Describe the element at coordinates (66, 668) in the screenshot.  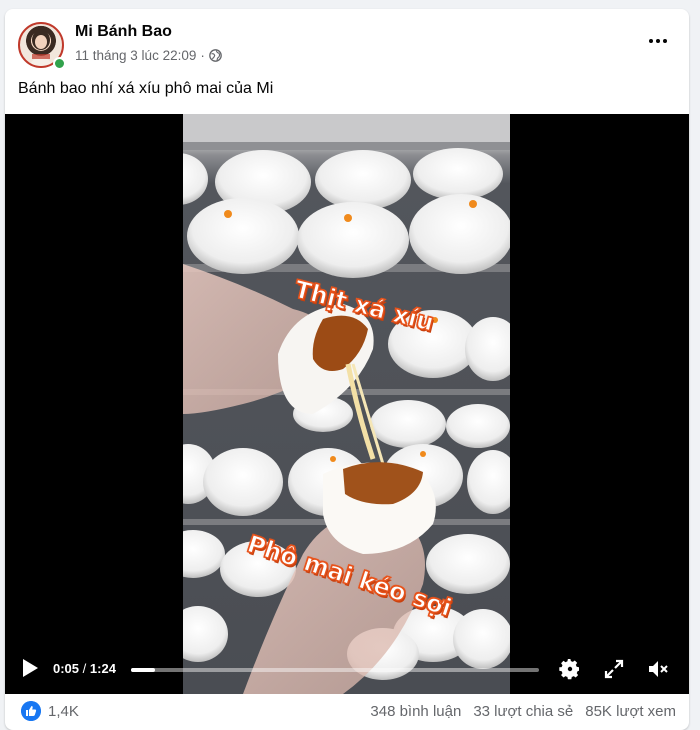
I see `current-time: 0:05` at that location.